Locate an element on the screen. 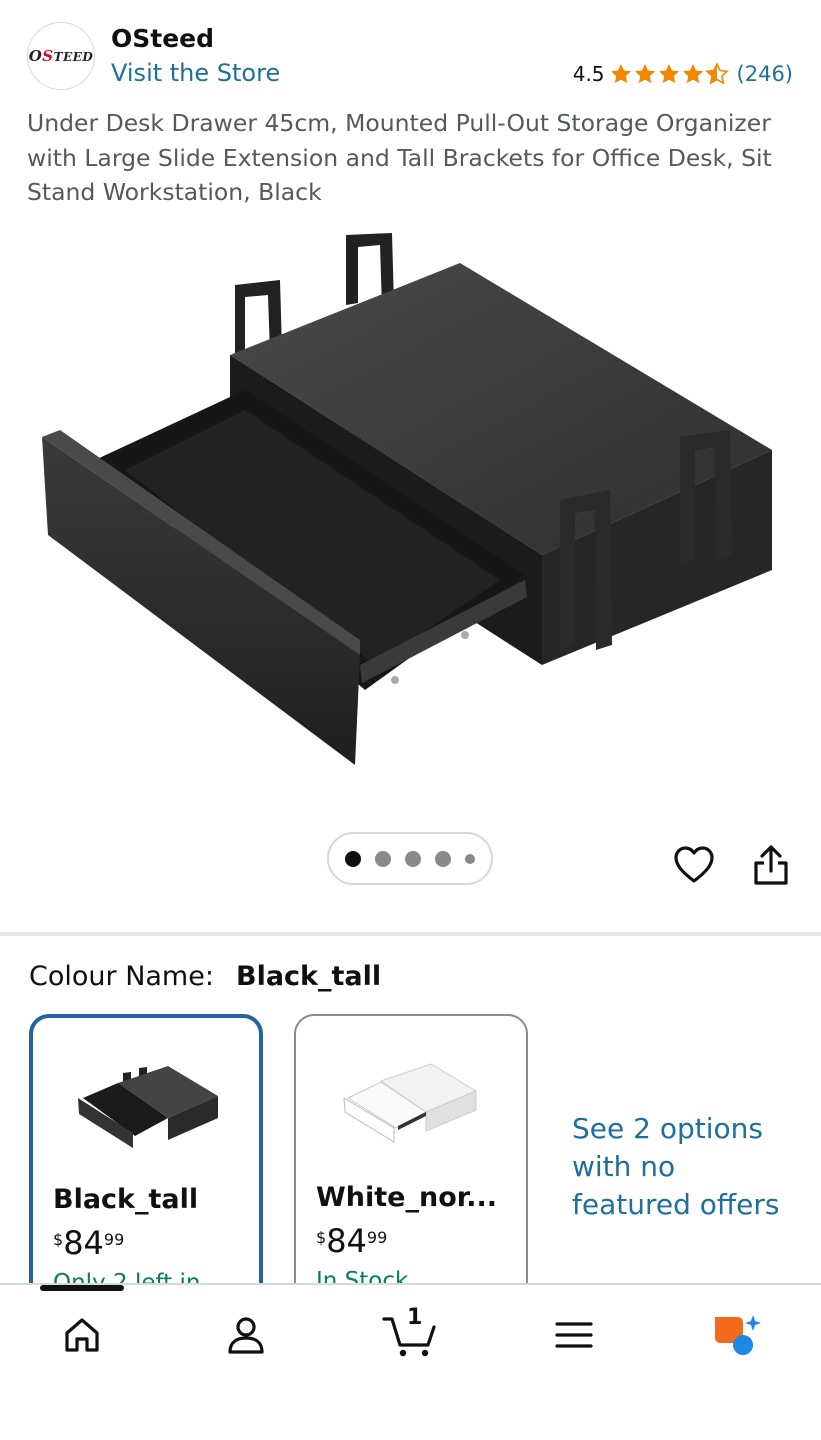 This screenshot has width=821, height=1440. colour-name-value: Black_tall is located at coordinates (309, 976).